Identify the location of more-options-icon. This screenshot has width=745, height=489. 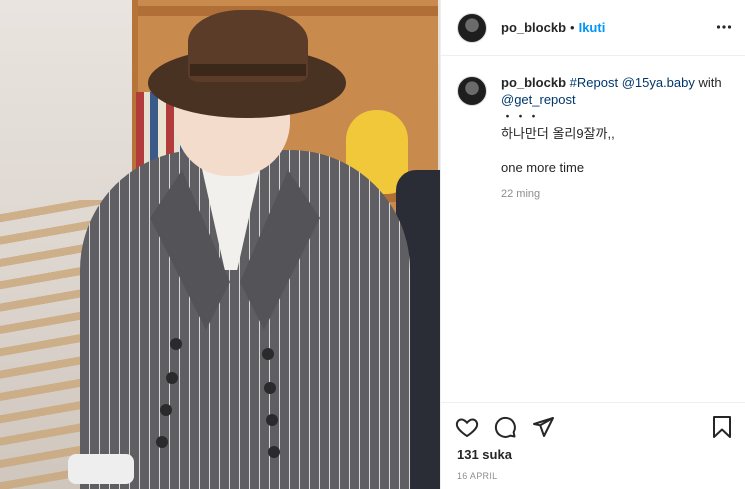
(724, 28).